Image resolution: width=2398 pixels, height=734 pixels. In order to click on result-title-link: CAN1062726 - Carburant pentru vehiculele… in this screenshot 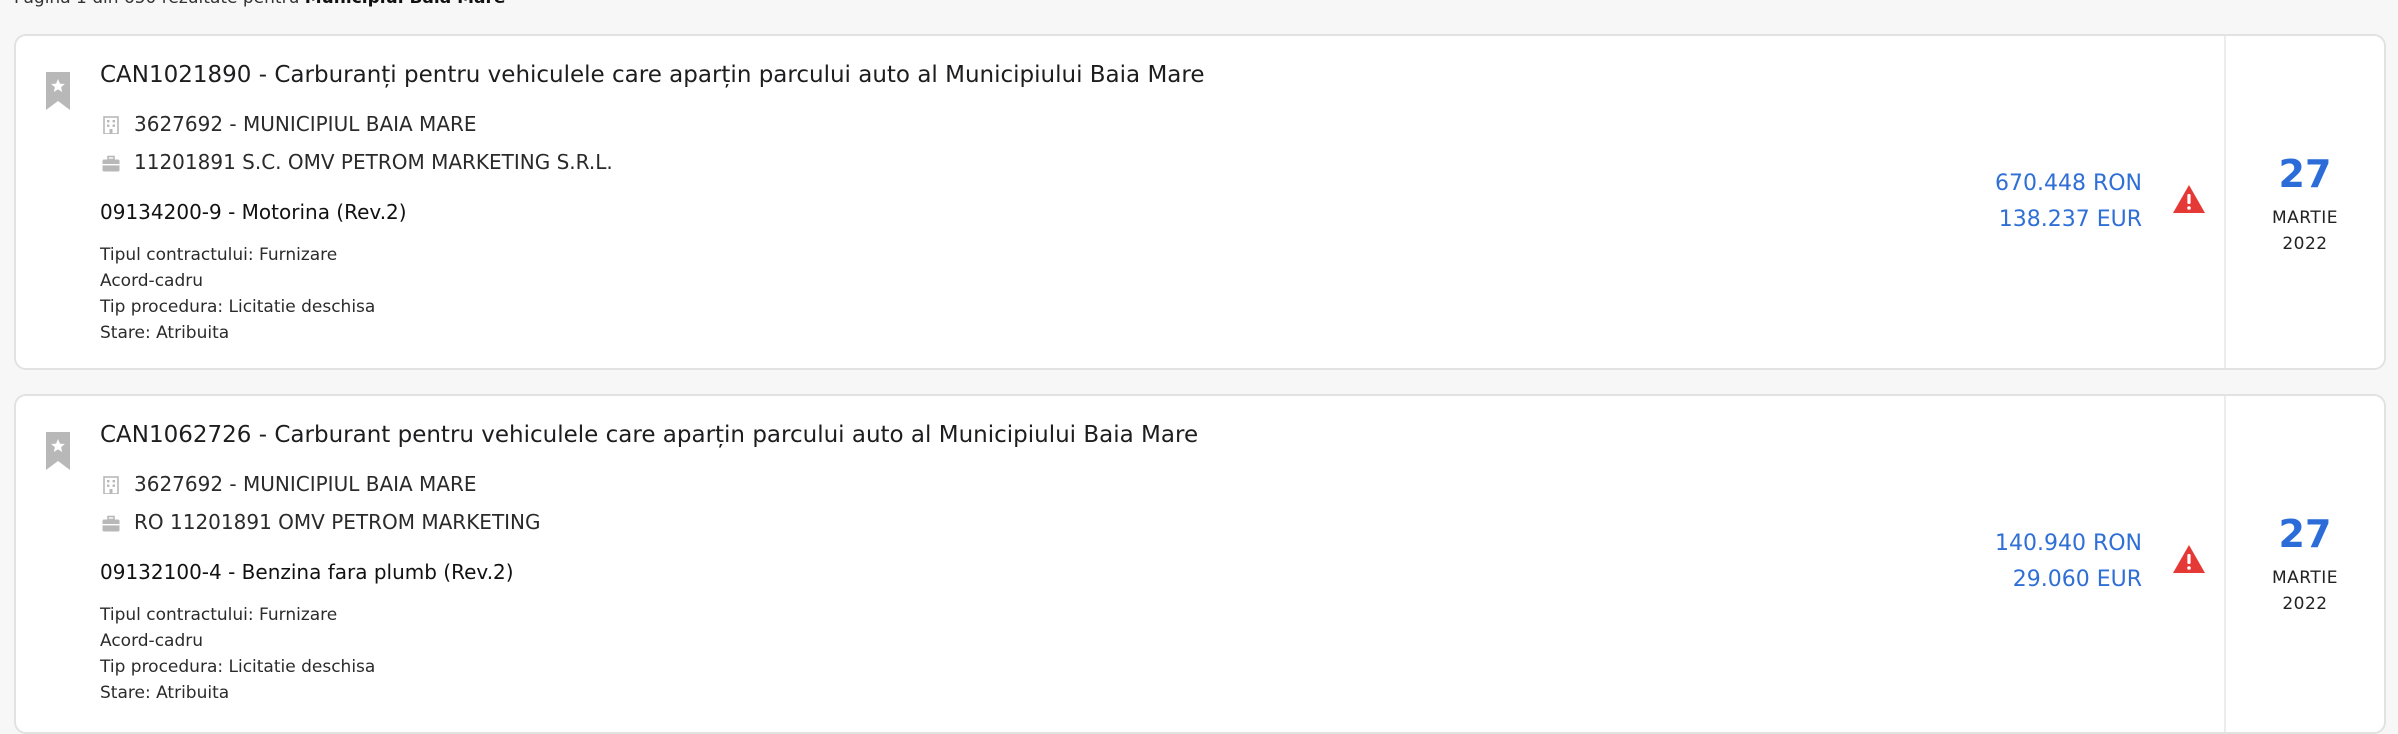, I will do `click(649, 435)`.